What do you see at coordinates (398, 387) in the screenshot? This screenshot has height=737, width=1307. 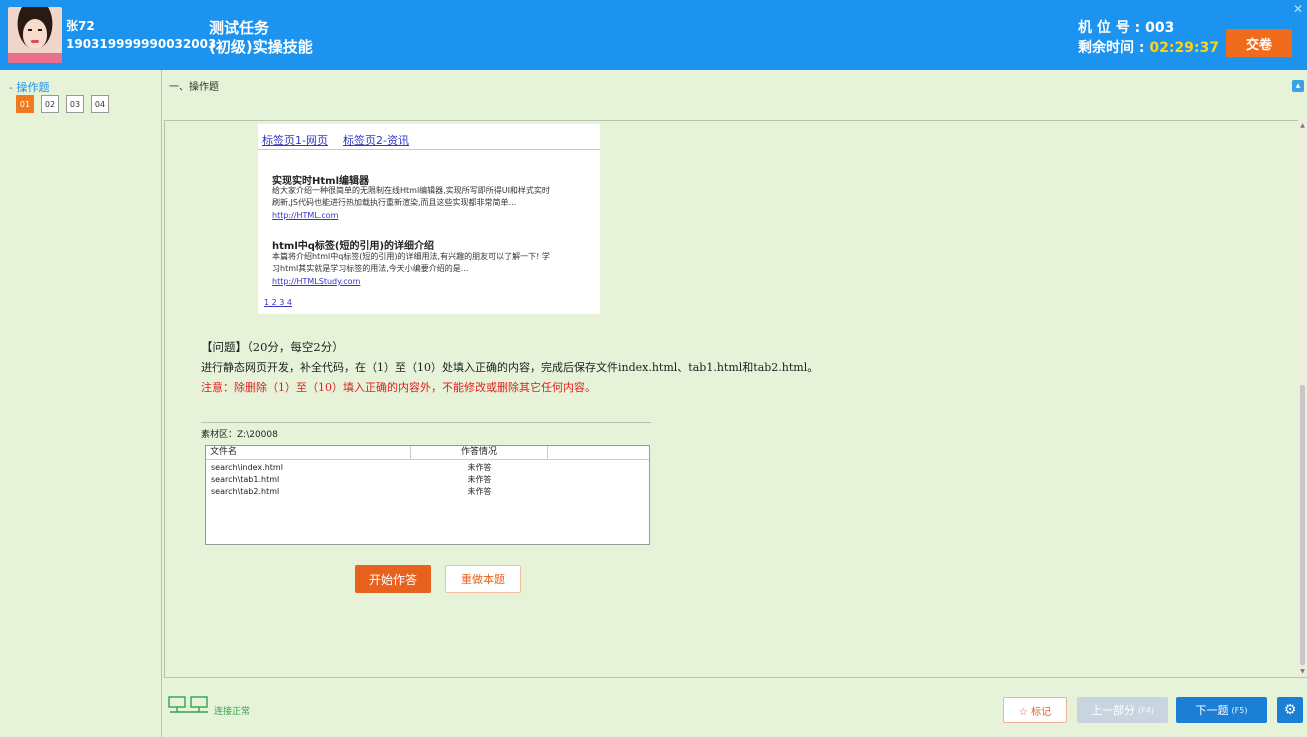 I see `question-warning: 注意：除删除（1）至（10）填入正确的内容外，不能修改或删除其它任何内容。` at bounding box center [398, 387].